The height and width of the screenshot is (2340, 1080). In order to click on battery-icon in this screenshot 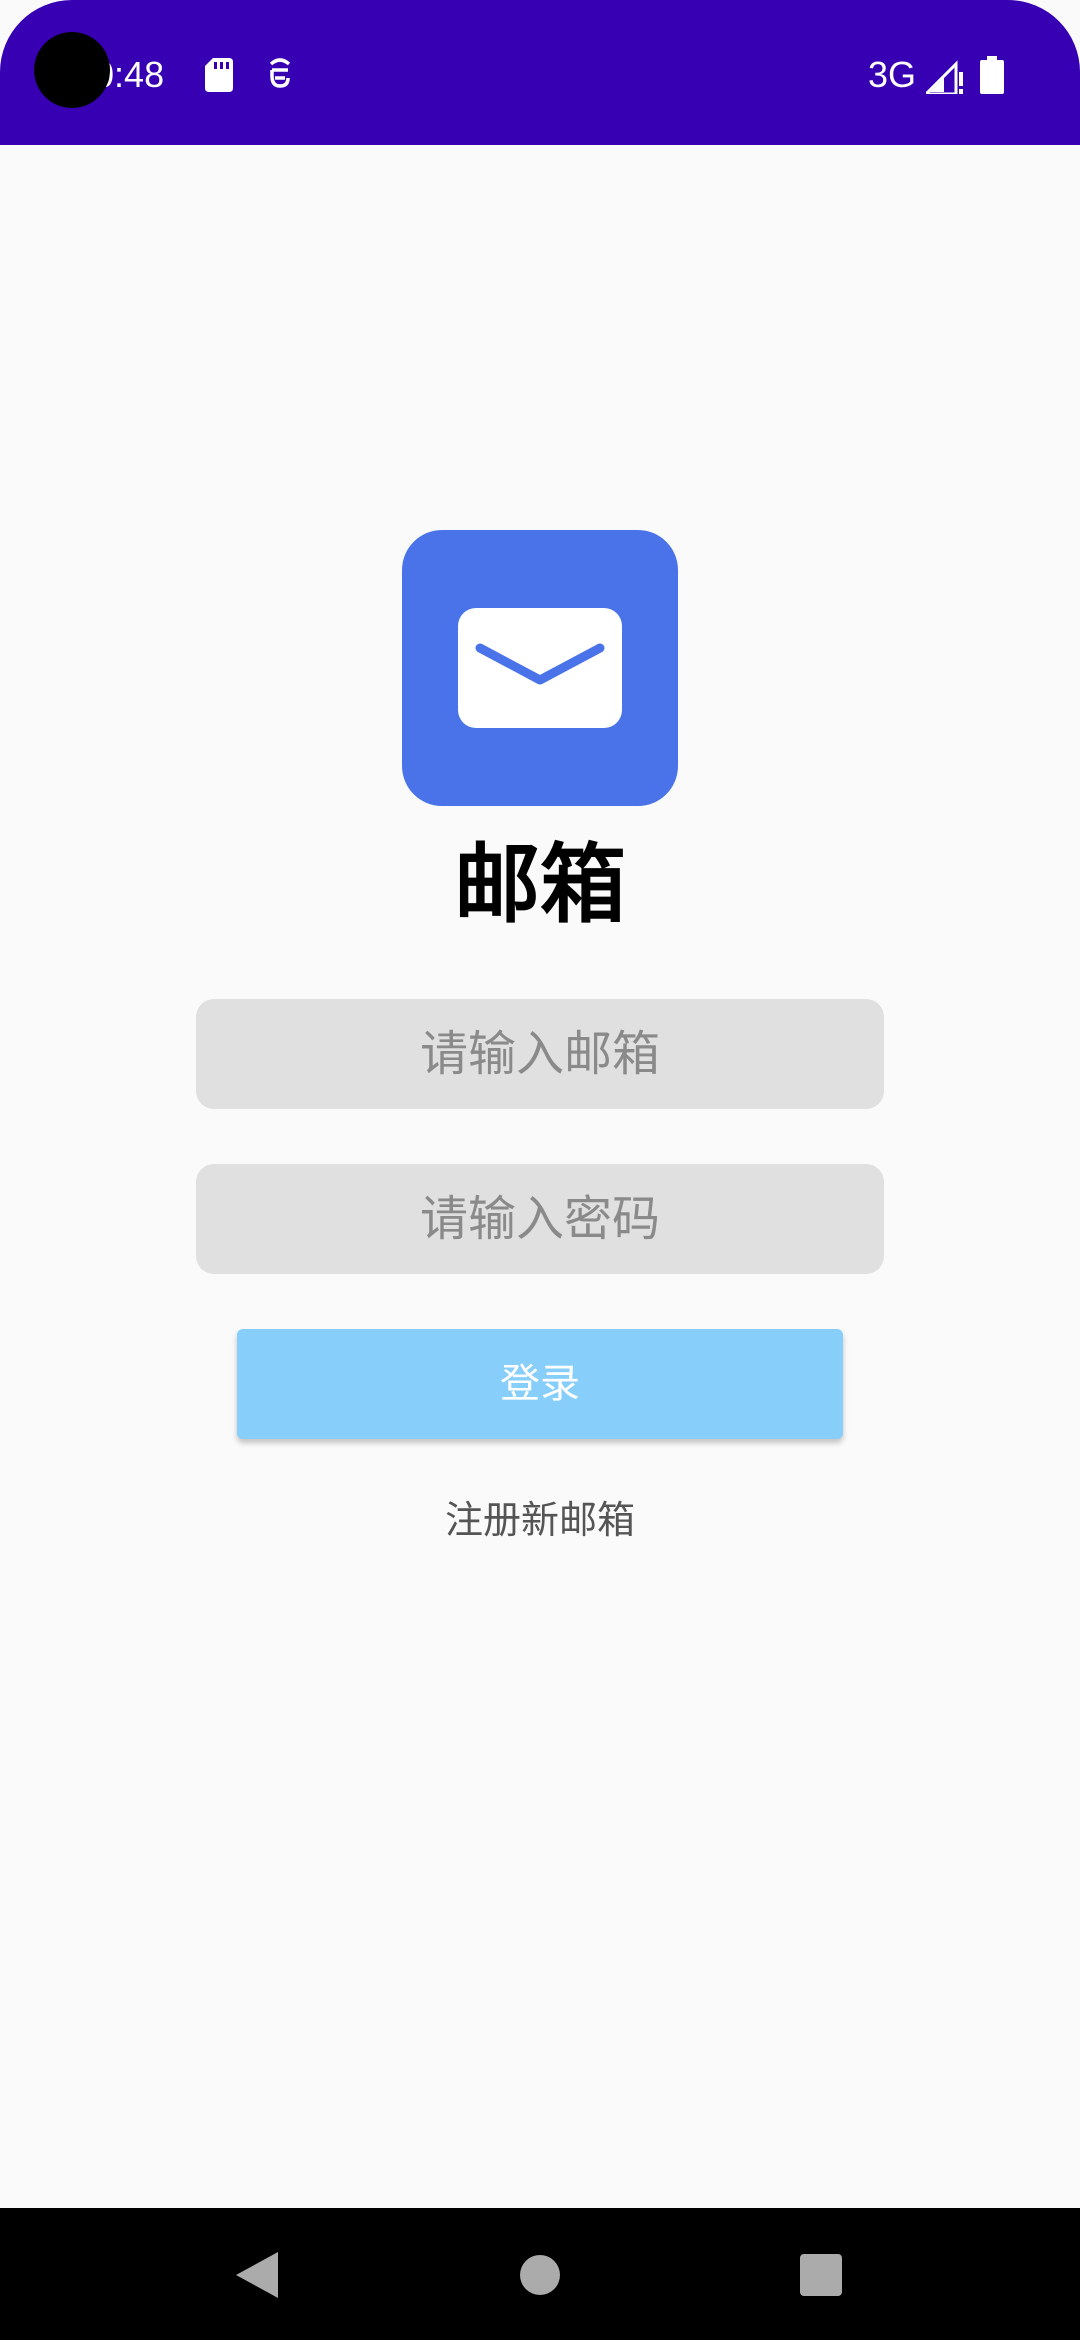, I will do `click(992, 75)`.